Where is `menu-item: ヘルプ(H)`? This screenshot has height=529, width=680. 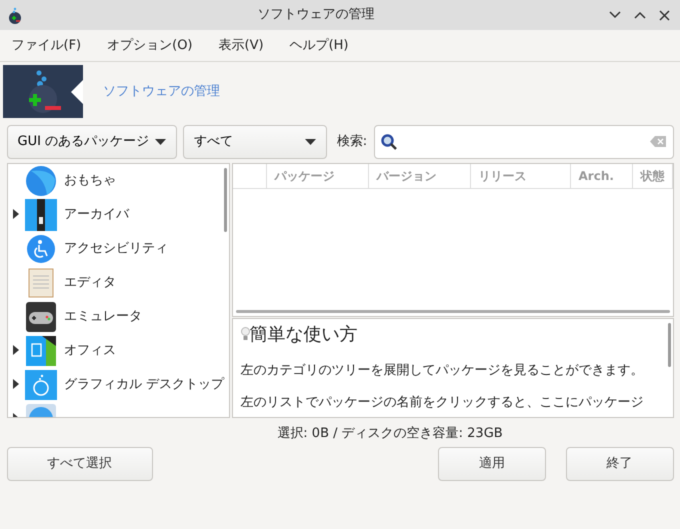
menu-item: ヘルプ(H) is located at coordinates (319, 46).